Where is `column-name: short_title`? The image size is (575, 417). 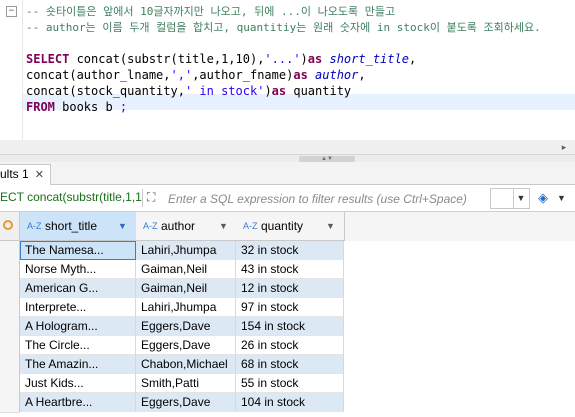 column-name: short_title is located at coordinates (71, 226).